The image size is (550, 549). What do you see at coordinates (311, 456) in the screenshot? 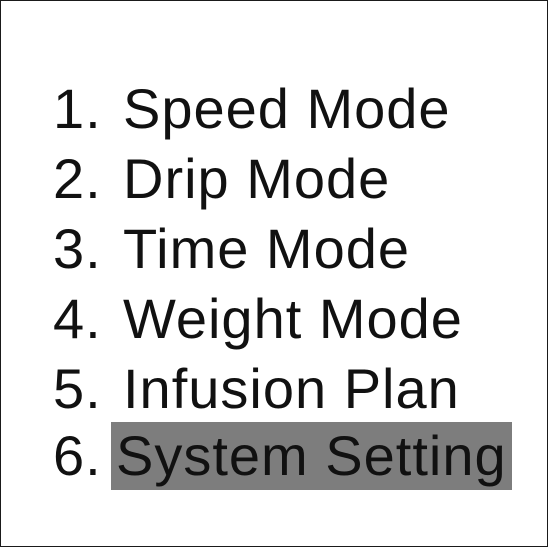
I see `menu-item-label-selected: System Setting` at bounding box center [311, 456].